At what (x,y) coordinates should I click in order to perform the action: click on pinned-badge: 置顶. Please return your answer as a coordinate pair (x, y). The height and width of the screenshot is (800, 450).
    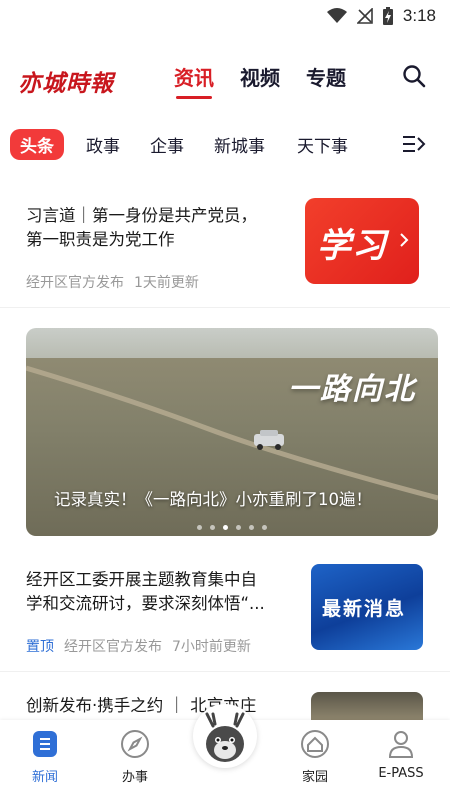
    Looking at the image, I should click on (40, 647).